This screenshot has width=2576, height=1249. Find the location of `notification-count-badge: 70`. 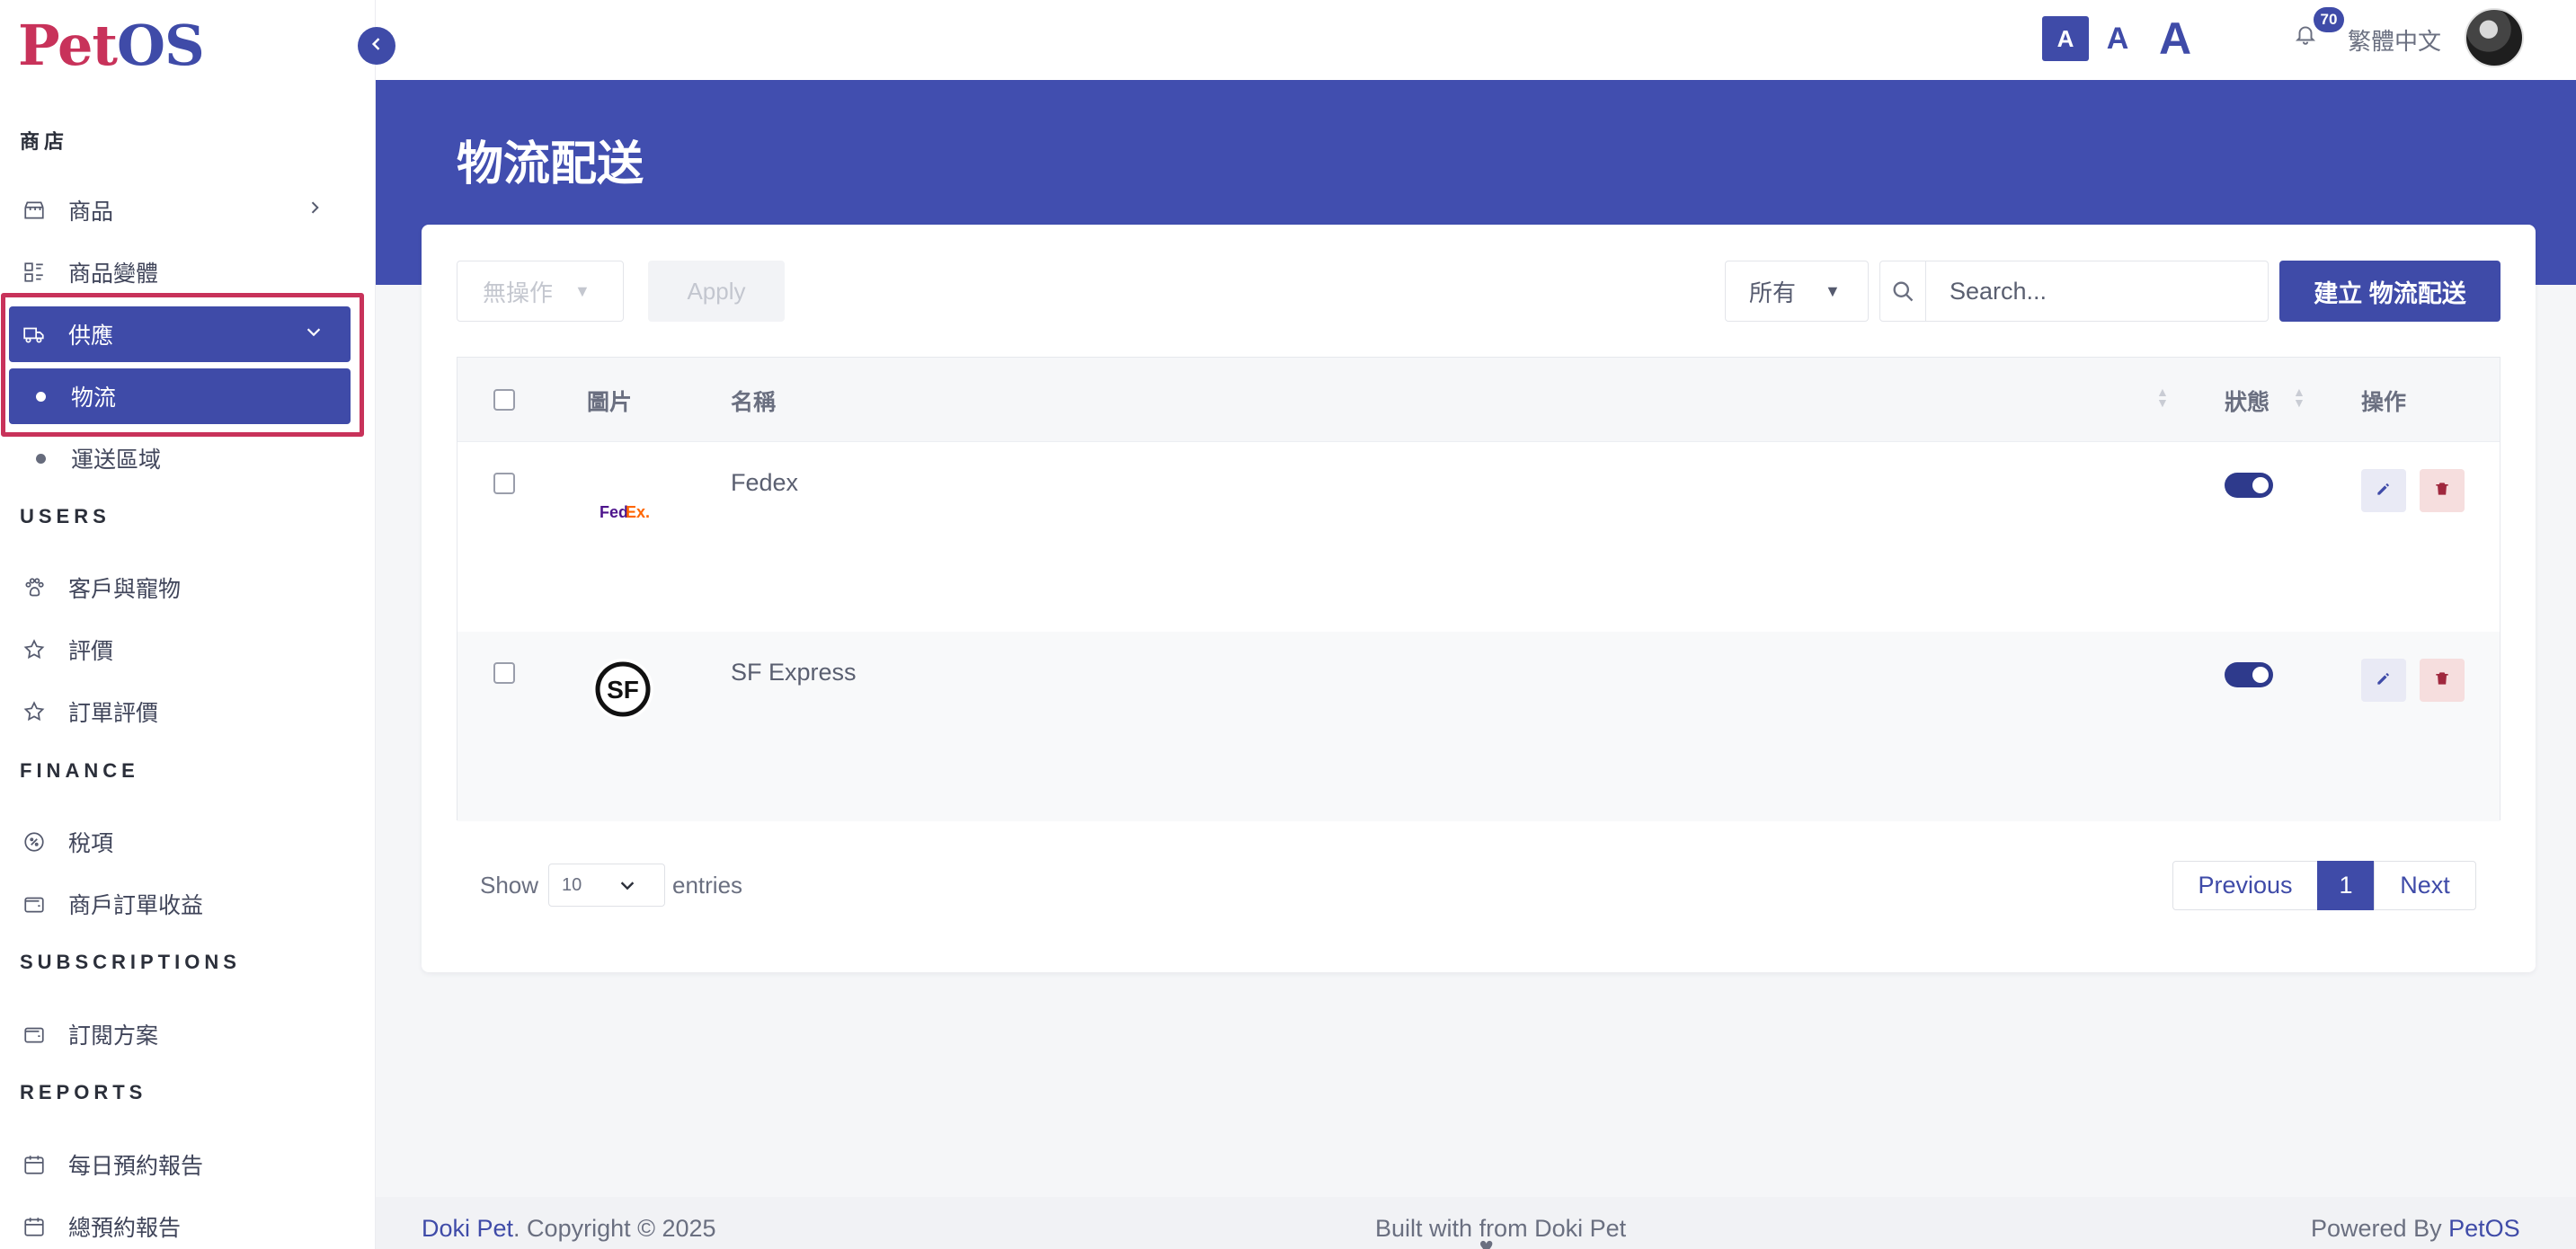

notification-count-badge: 70 is located at coordinates (2329, 19).